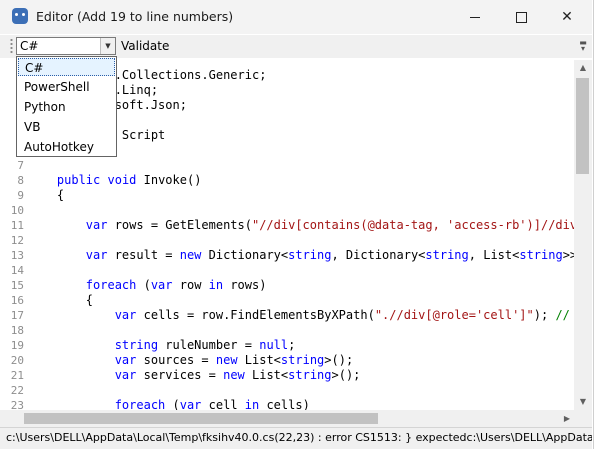 The image size is (594, 449). What do you see at coordinates (145, 46) in the screenshot?
I see `validate-button: Validate` at bounding box center [145, 46].